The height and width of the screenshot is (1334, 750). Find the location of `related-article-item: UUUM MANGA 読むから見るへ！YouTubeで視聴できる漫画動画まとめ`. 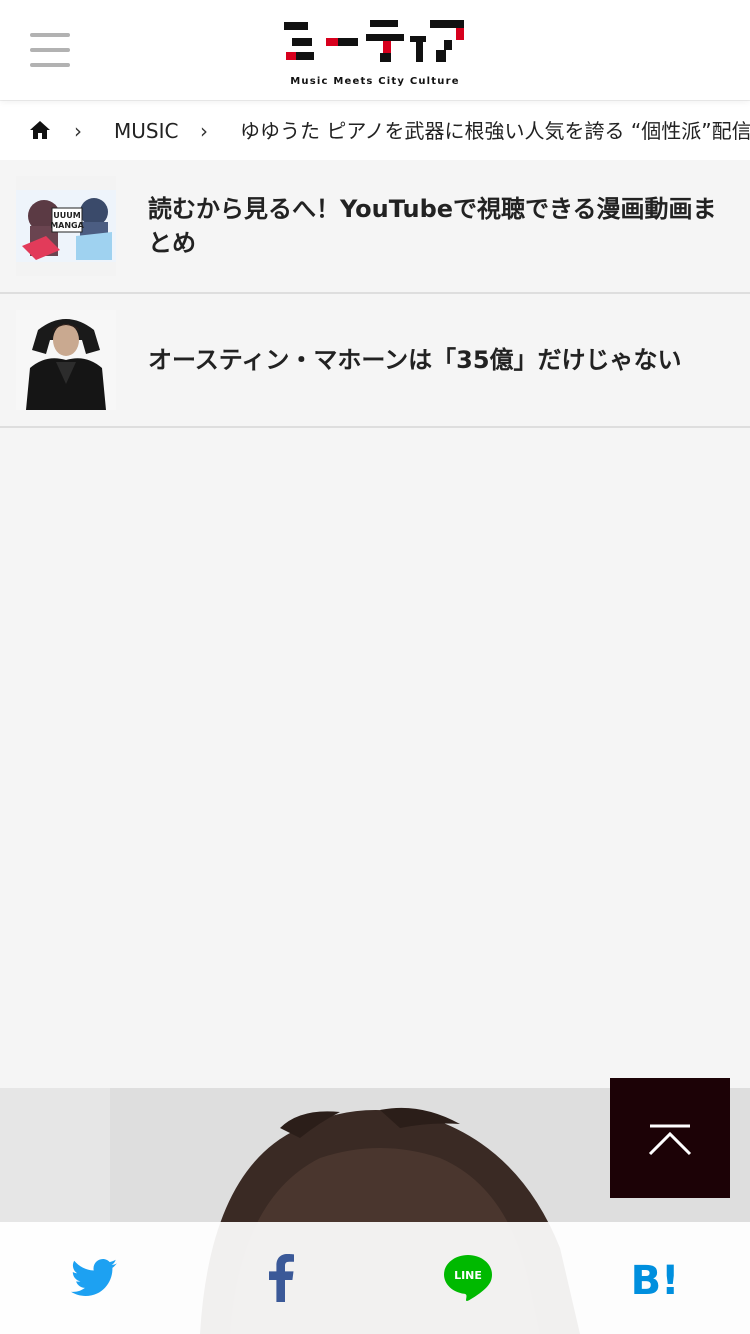

related-article-item: UUUM MANGA 読むから見るへ！YouTubeで視聴できる漫画動画まとめ is located at coordinates (375, 227).